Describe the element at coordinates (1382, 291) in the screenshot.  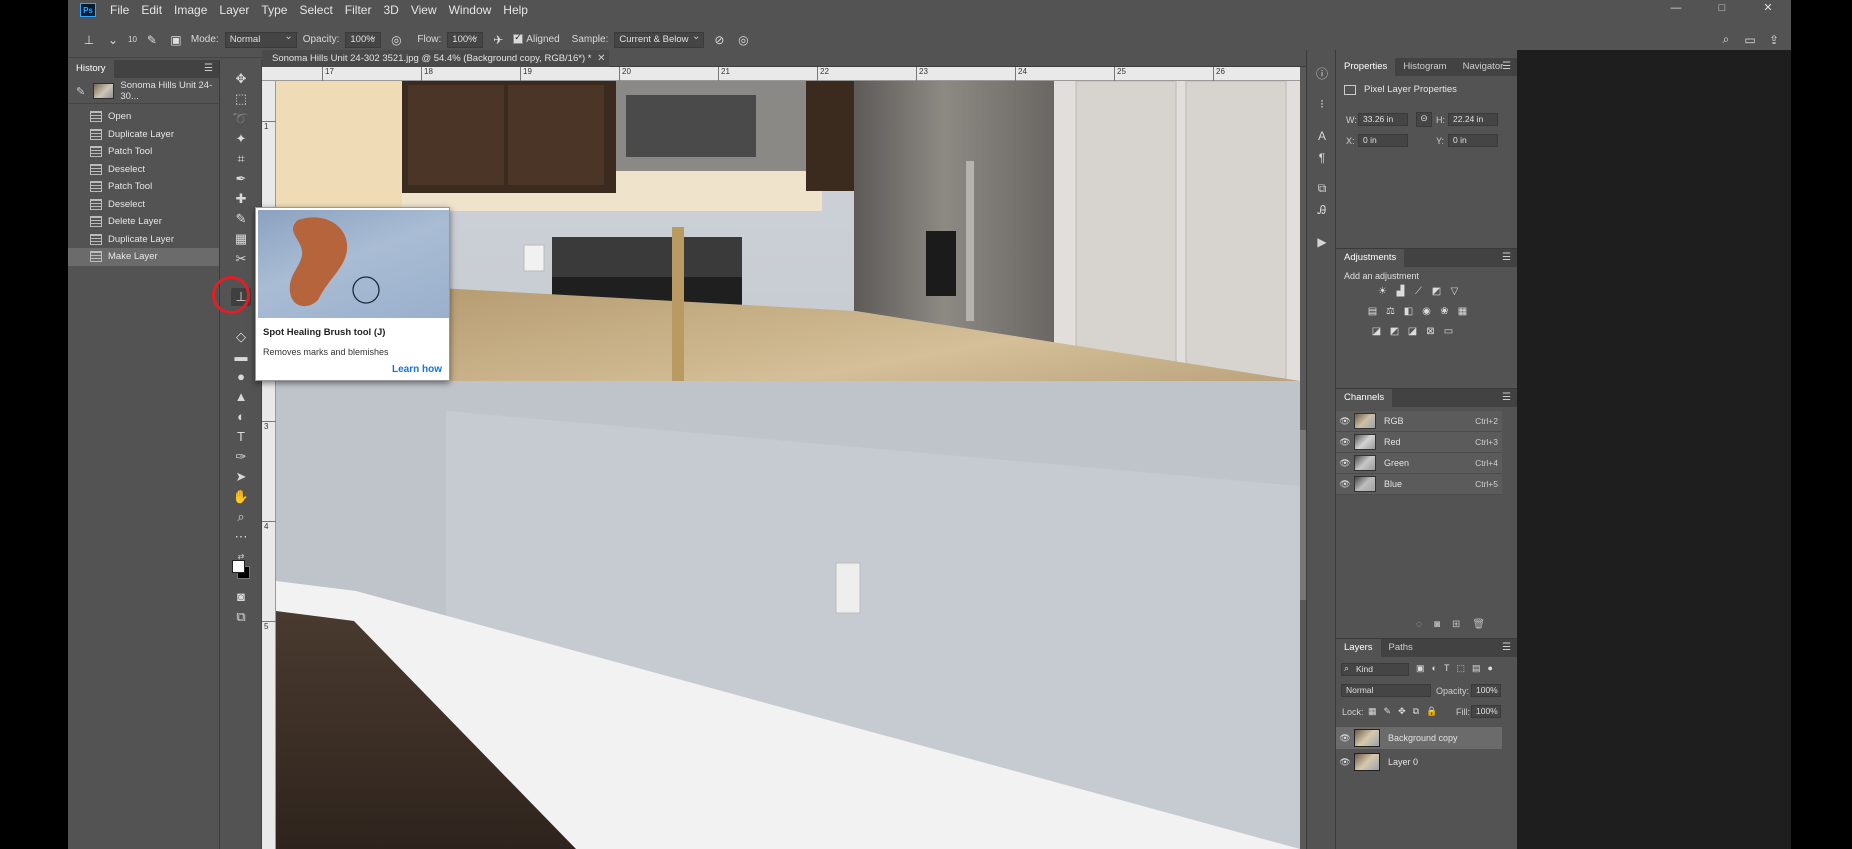
I see `brightness-icon: ☀` at that location.